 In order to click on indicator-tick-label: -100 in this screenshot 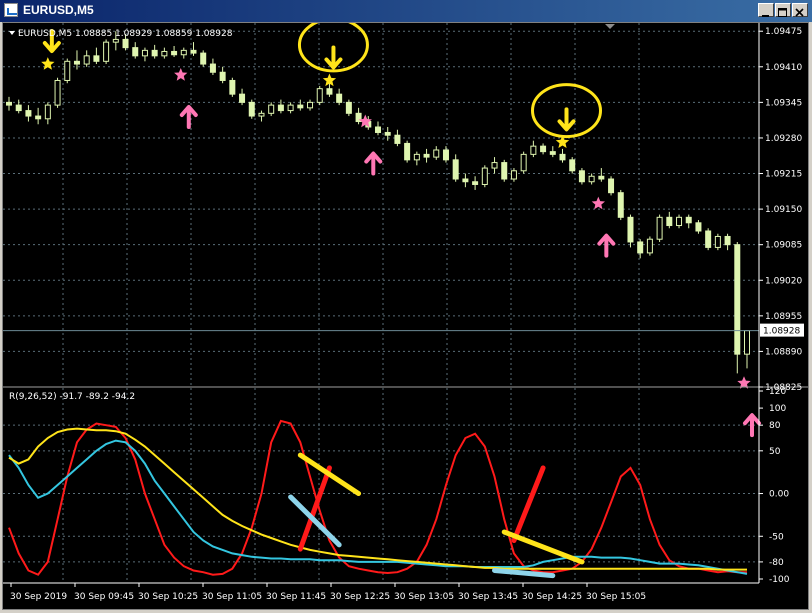, I will do `click(779, 580)`.